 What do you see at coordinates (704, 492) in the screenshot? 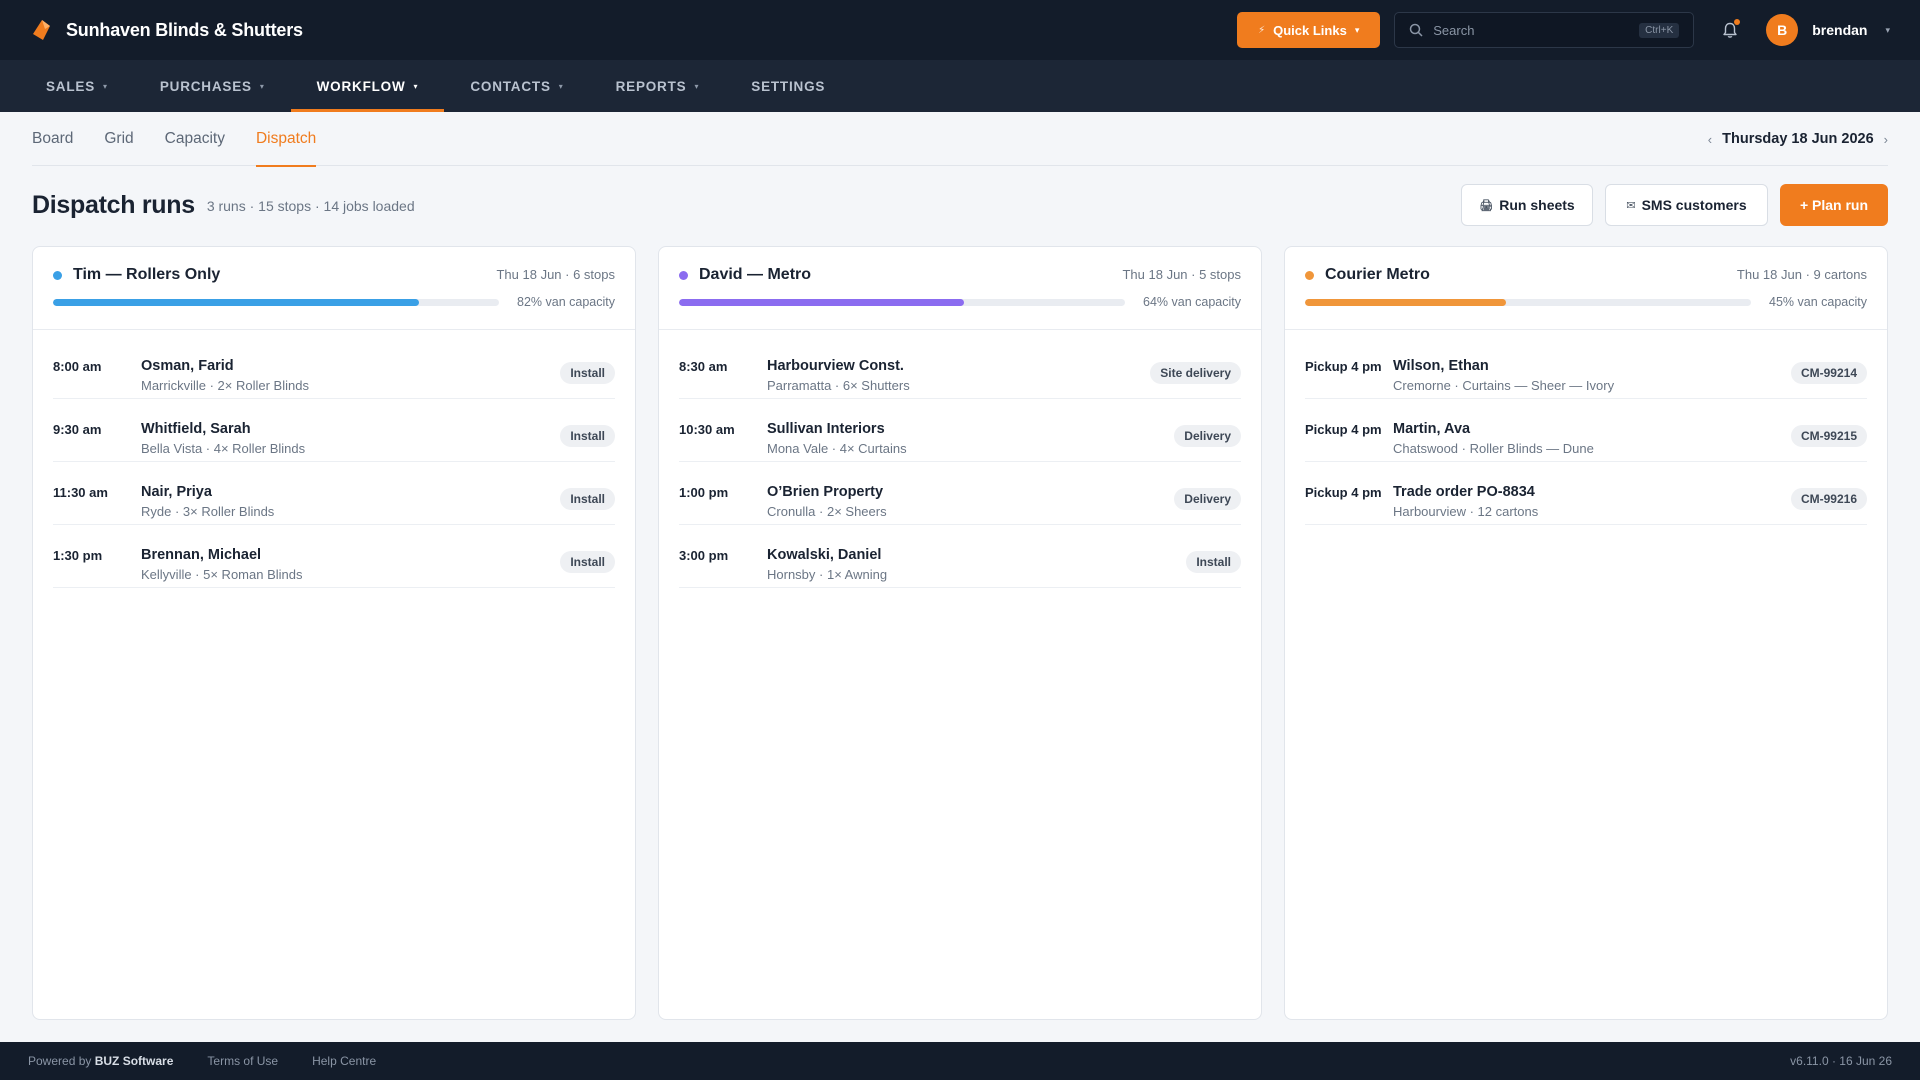
I see `stop-time: 1:00 pm` at bounding box center [704, 492].